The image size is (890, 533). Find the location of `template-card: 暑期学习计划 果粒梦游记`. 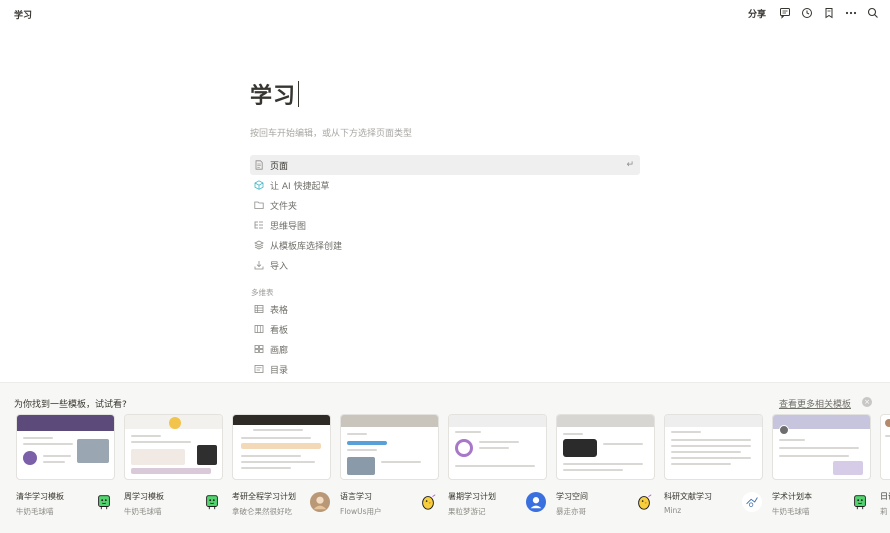

template-card: 暑期学习计划 果粒梦游记 is located at coordinates (496, 468).